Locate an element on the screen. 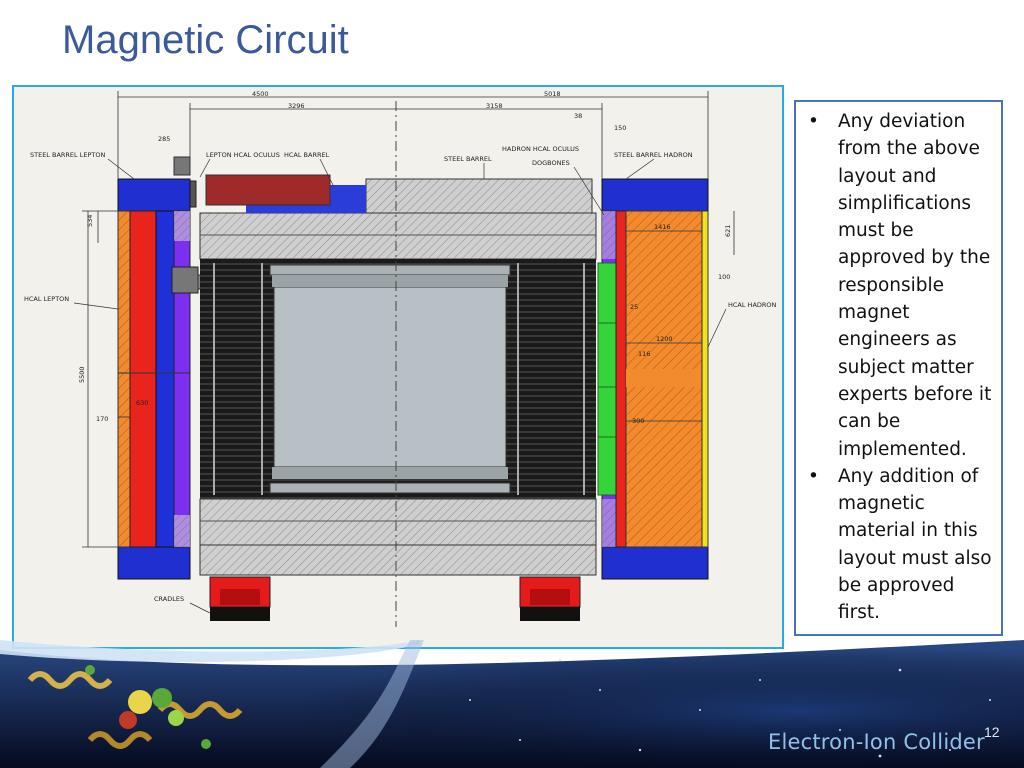  brand-logo-text: Electron-Ion Collider is located at coordinates (876, 742).